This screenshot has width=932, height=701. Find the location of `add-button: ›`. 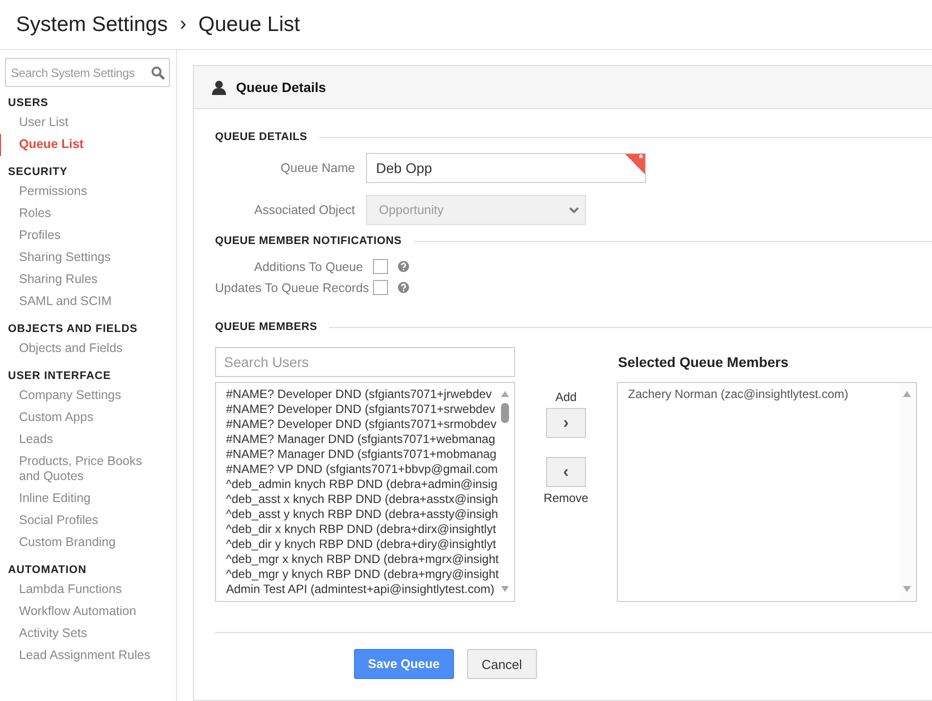

add-button: › is located at coordinates (566, 423).